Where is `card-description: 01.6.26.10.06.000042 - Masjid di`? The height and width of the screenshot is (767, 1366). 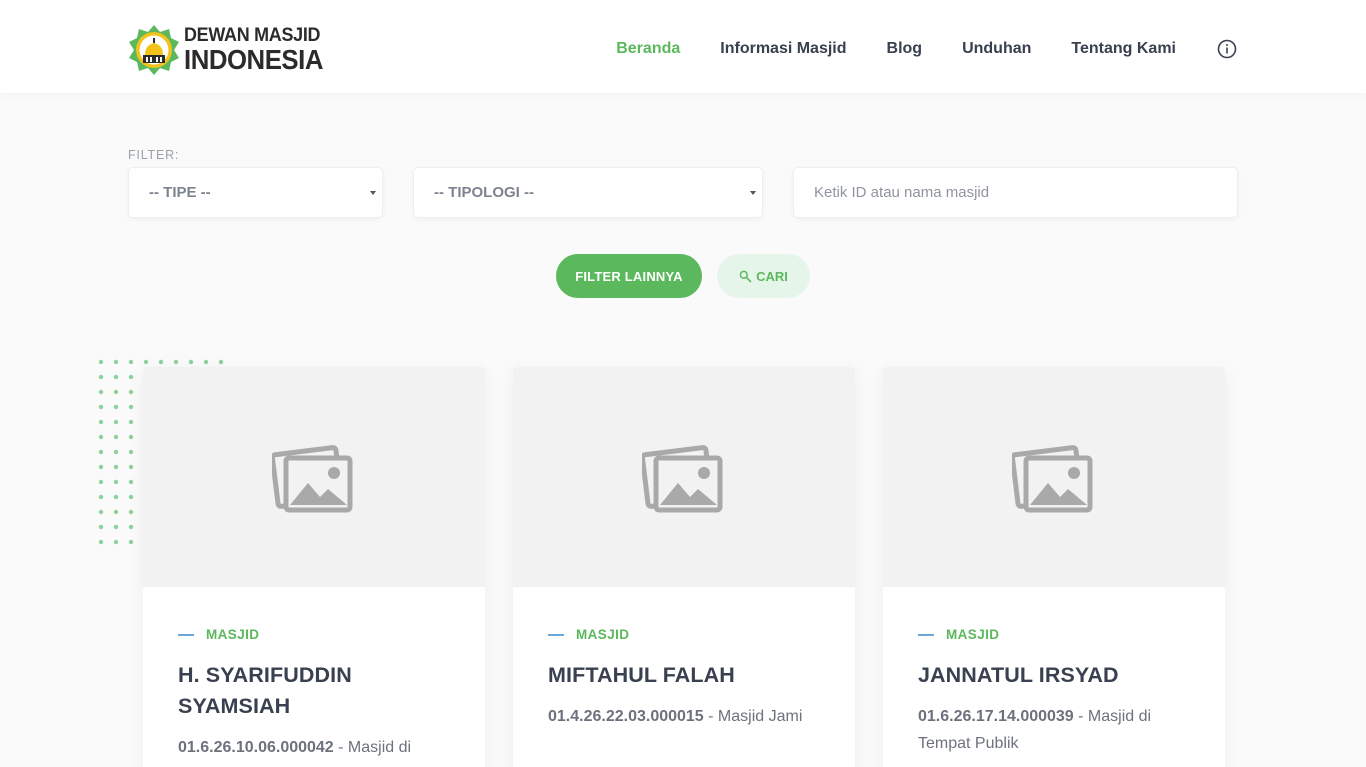
card-description: 01.6.26.10.06.000042 - Masjid di is located at coordinates (314, 747).